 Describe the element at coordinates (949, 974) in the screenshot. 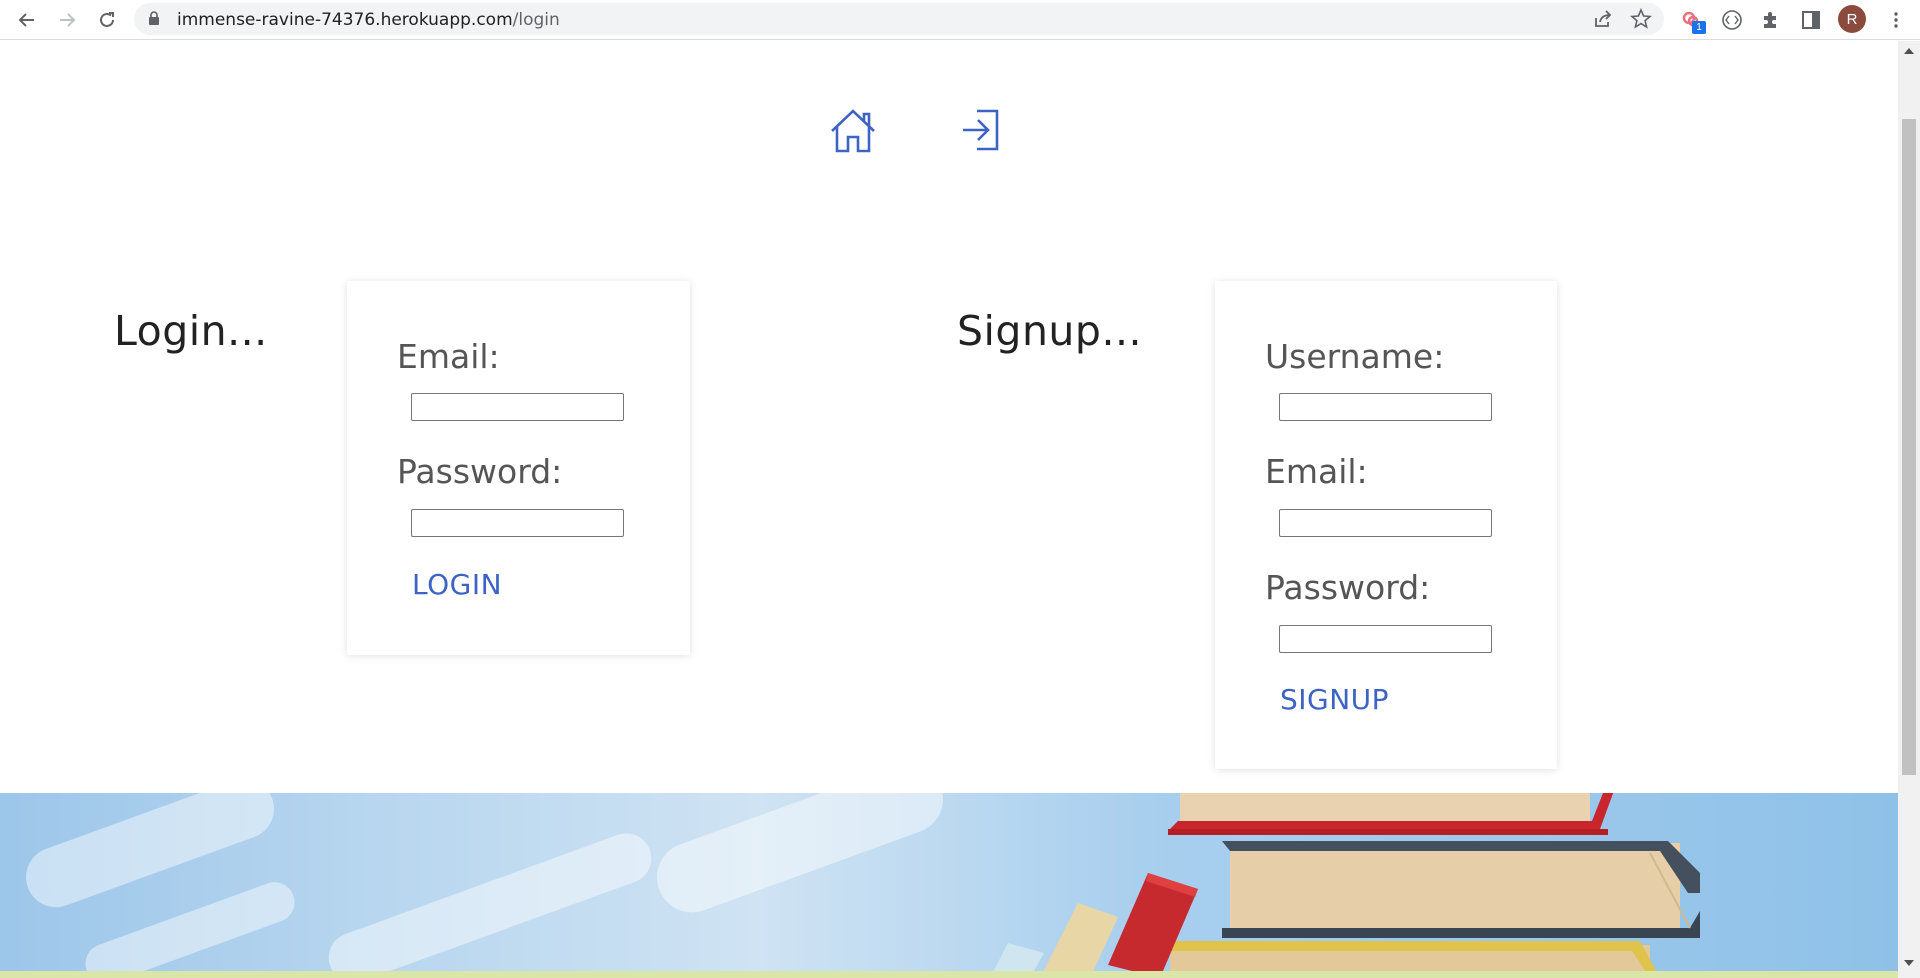

I see `banner-bottom-strip` at that location.